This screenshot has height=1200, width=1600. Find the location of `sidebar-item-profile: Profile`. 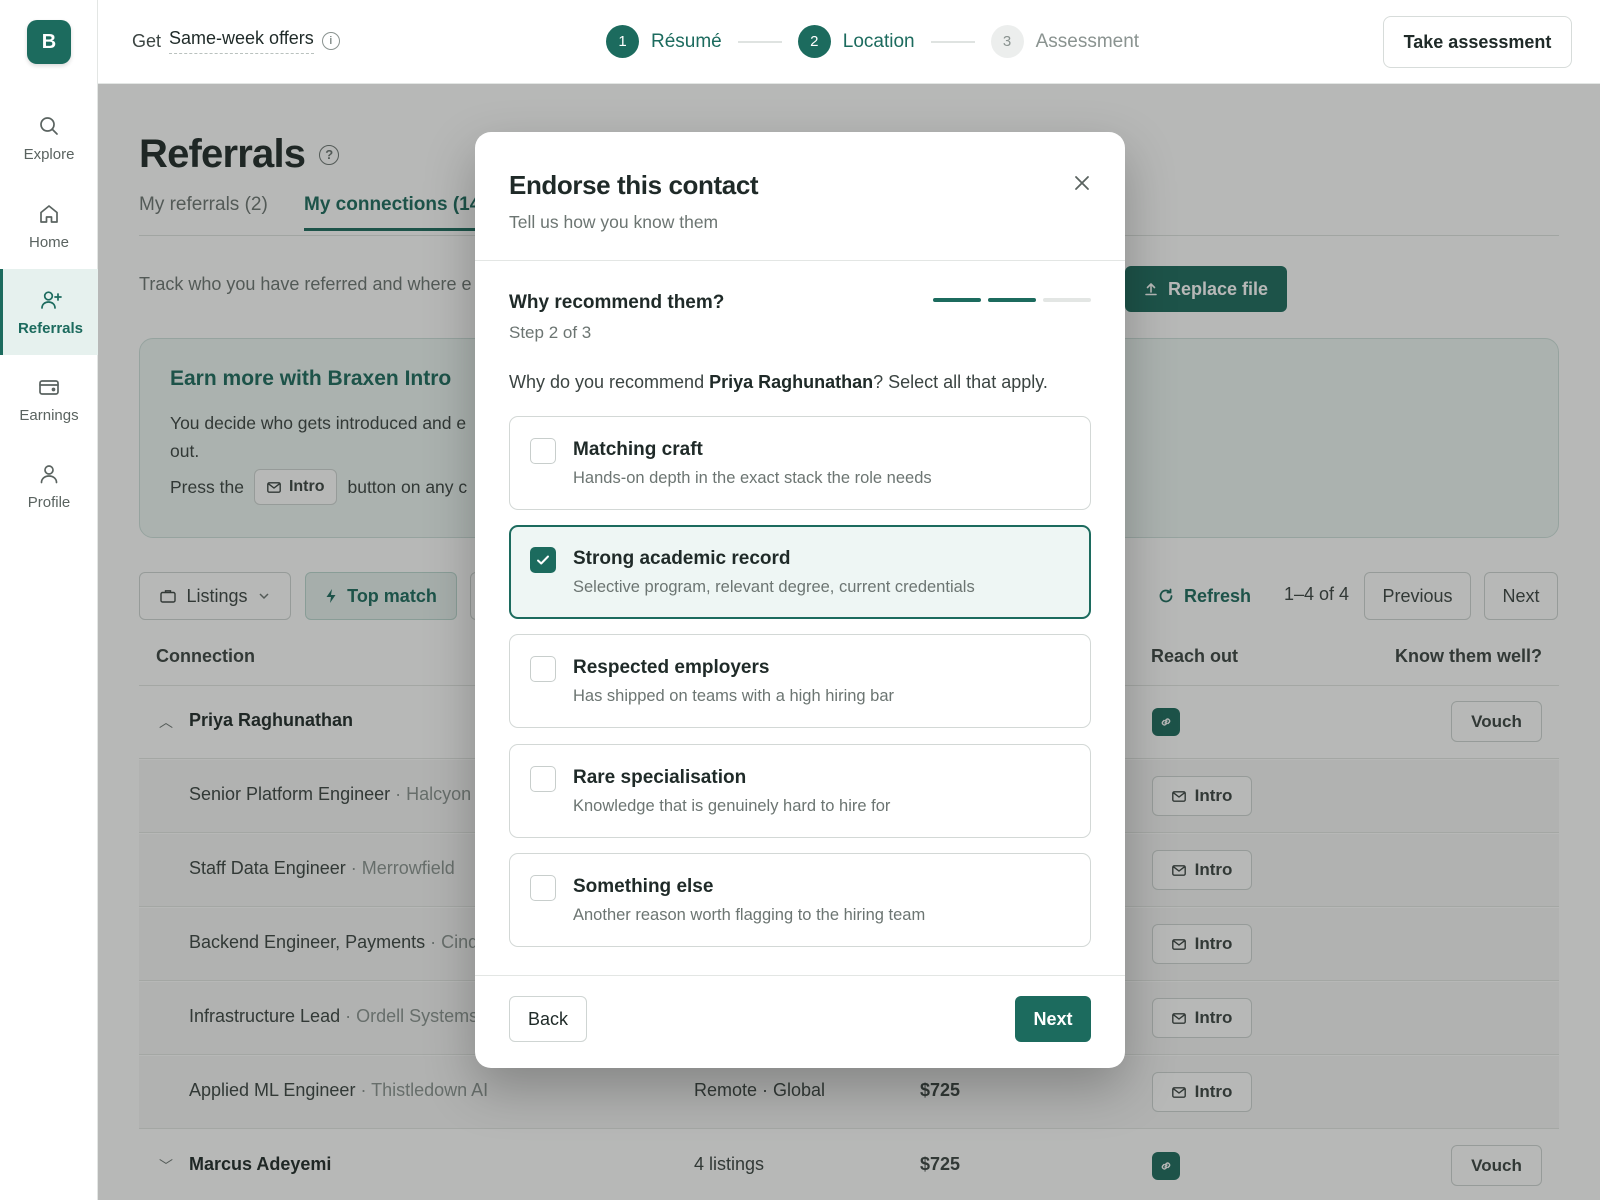

sidebar-item-profile: Profile is located at coordinates (49, 486).